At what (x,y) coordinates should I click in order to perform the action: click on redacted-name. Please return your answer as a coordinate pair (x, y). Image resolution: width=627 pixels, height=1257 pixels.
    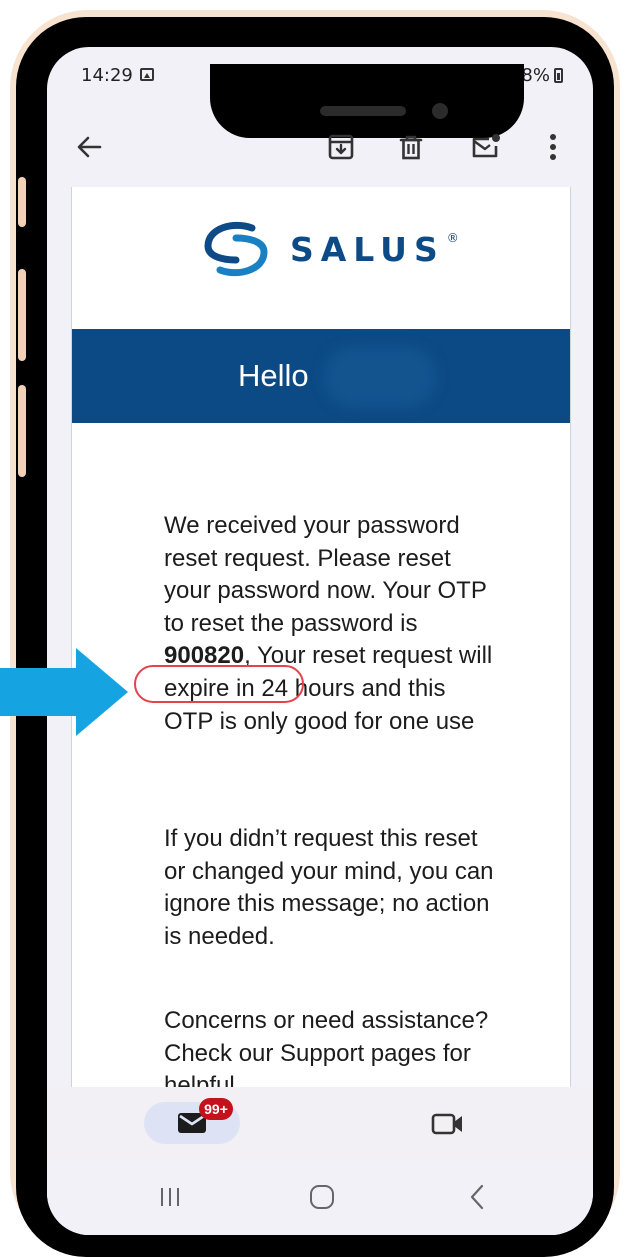
    Looking at the image, I should click on (380, 377).